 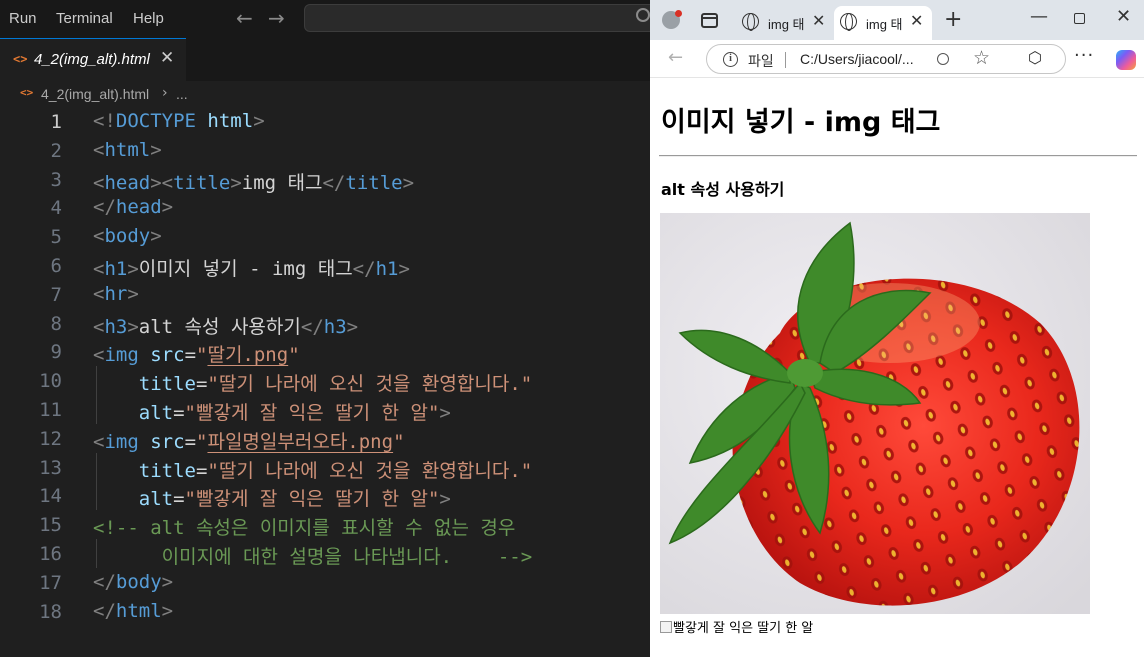 I want to click on line-number: 17, so click(x=50, y=582).